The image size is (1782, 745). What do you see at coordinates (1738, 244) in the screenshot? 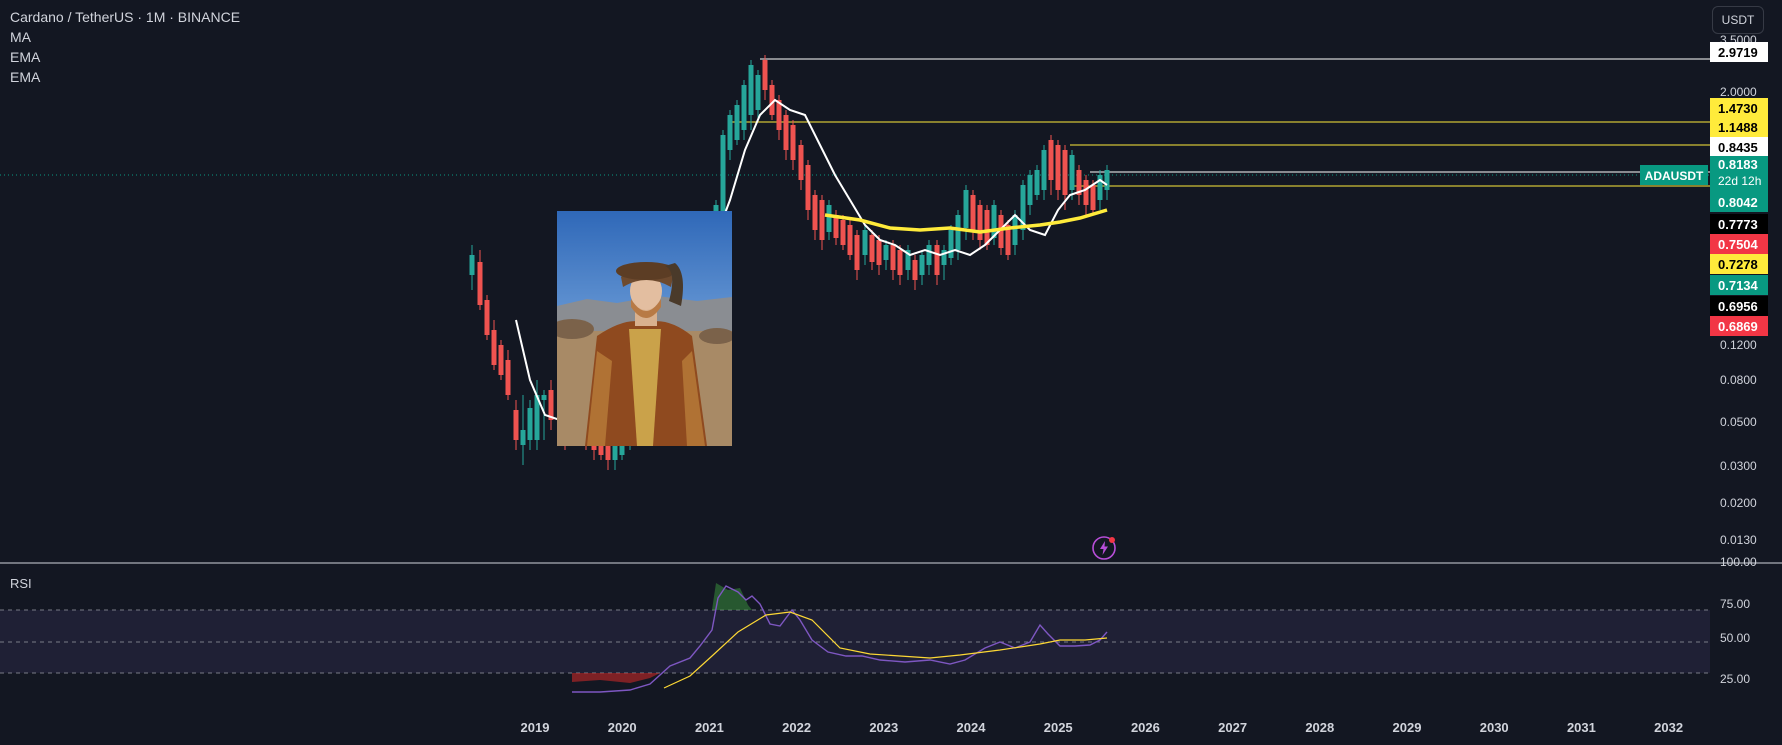
I see `price-label-value: 0.7504` at bounding box center [1738, 244].